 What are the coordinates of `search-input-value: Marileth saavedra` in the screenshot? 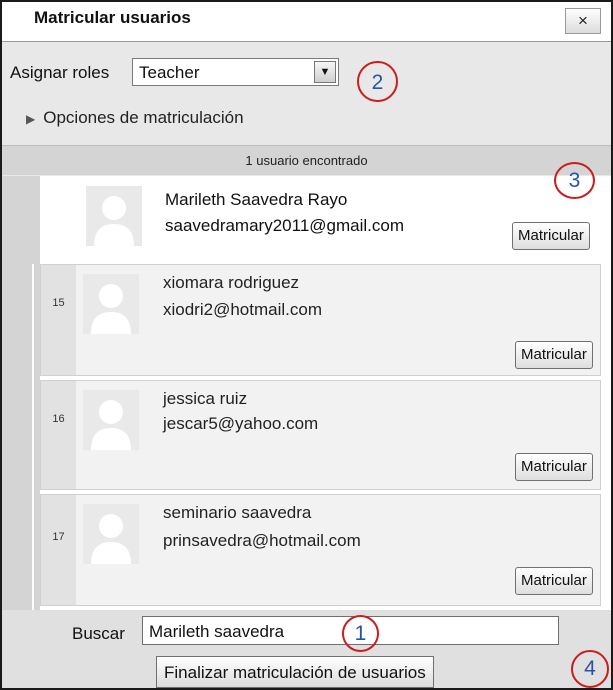 It's located at (217, 631).